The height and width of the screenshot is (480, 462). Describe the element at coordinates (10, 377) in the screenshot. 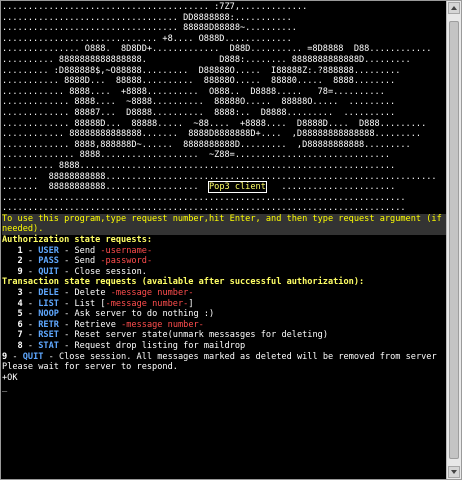

I see `status-line-ok: +OK` at that location.